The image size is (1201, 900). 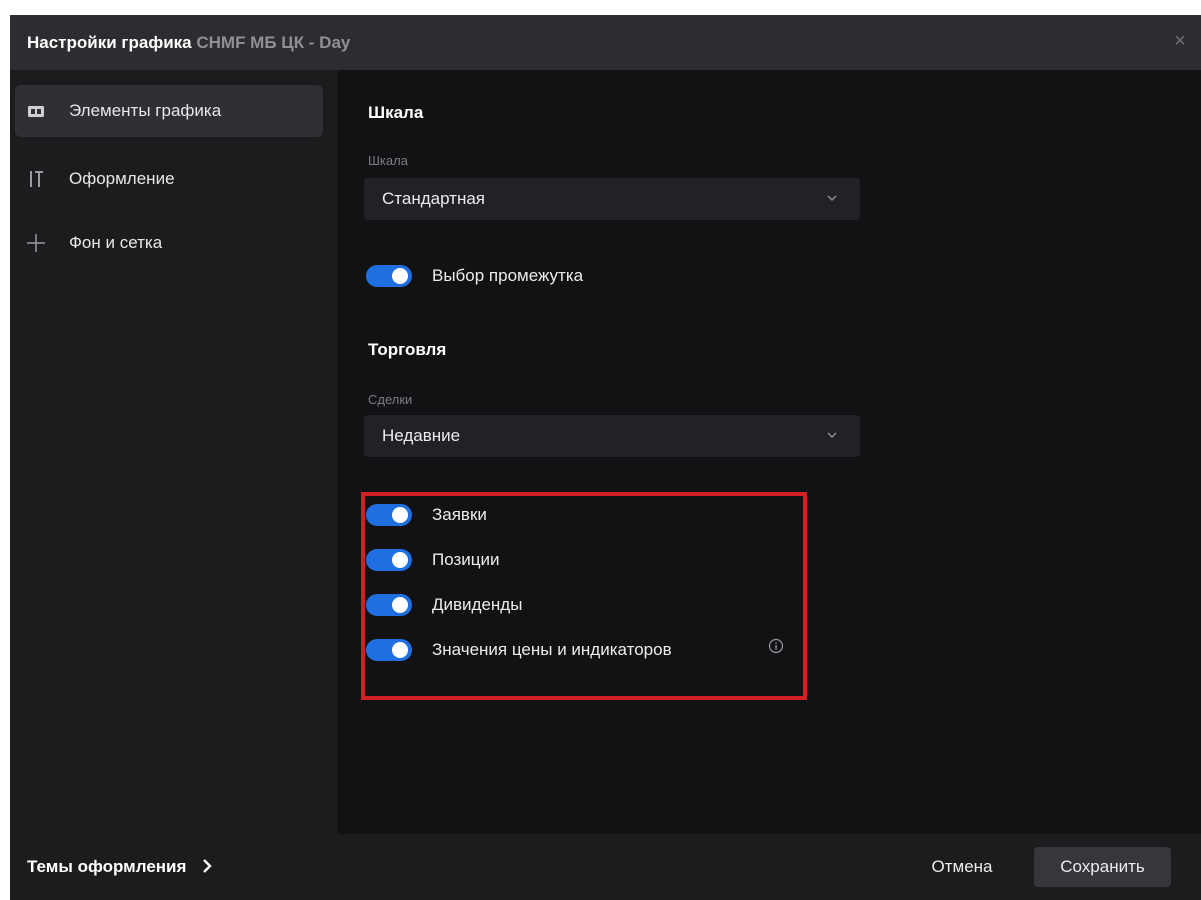 What do you see at coordinates (389, 650) in the screenshot?
I see `price-indicator-values-toggle` at bounding box center [389, 650].